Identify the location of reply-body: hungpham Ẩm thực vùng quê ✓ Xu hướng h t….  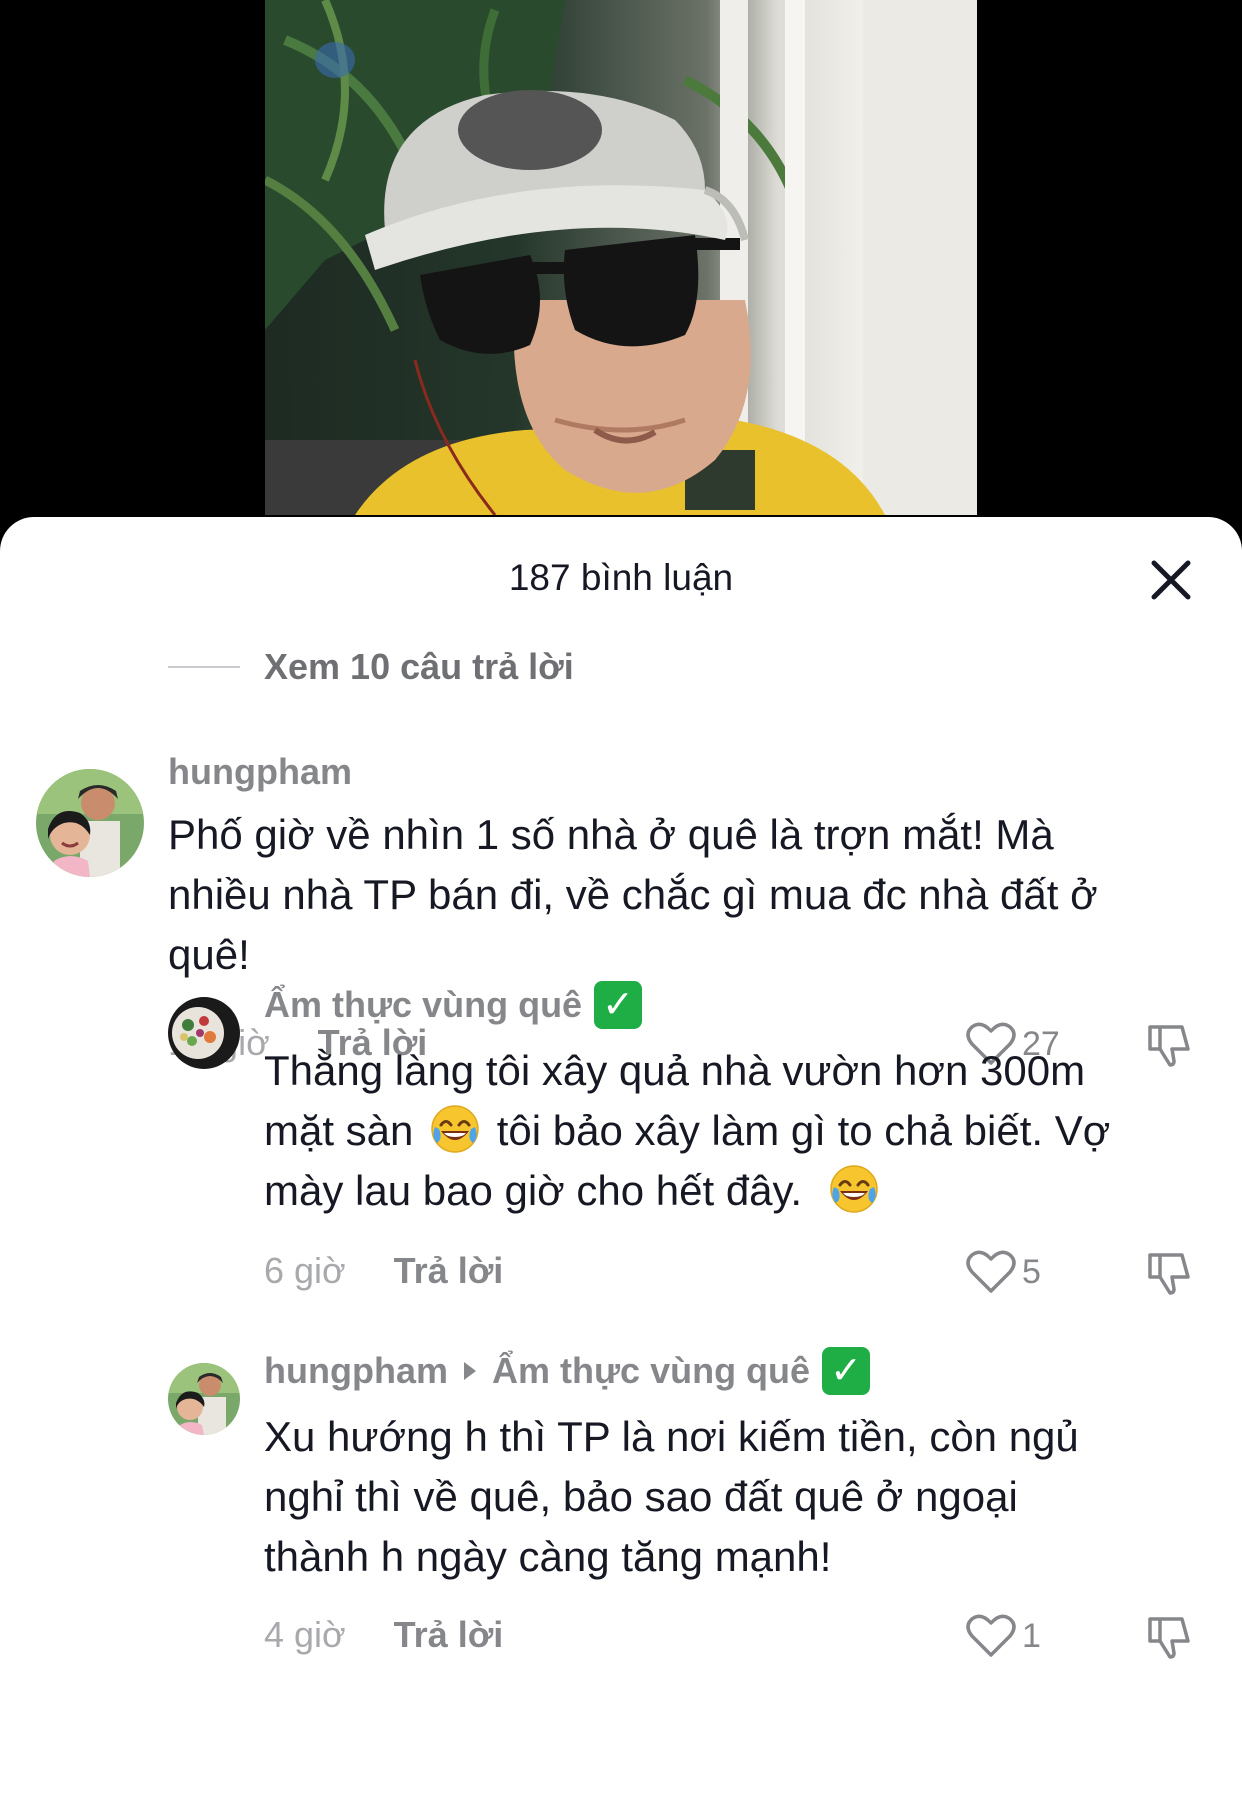
(744, 1467).